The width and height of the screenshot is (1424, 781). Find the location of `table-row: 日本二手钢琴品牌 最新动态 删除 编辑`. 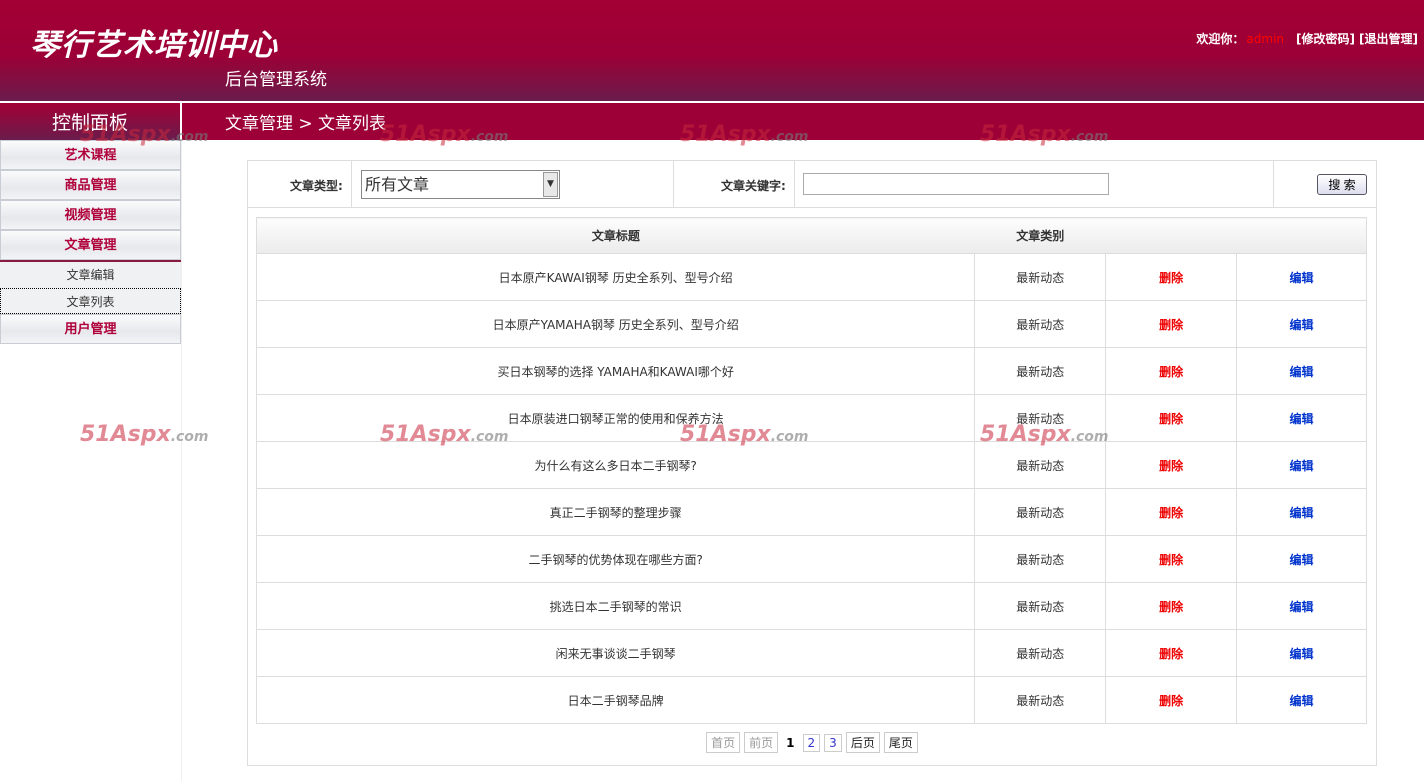

table-row: 日本二手钢琴品牌 最新动态 删除 编辑 is located at coordinates (811, 700).